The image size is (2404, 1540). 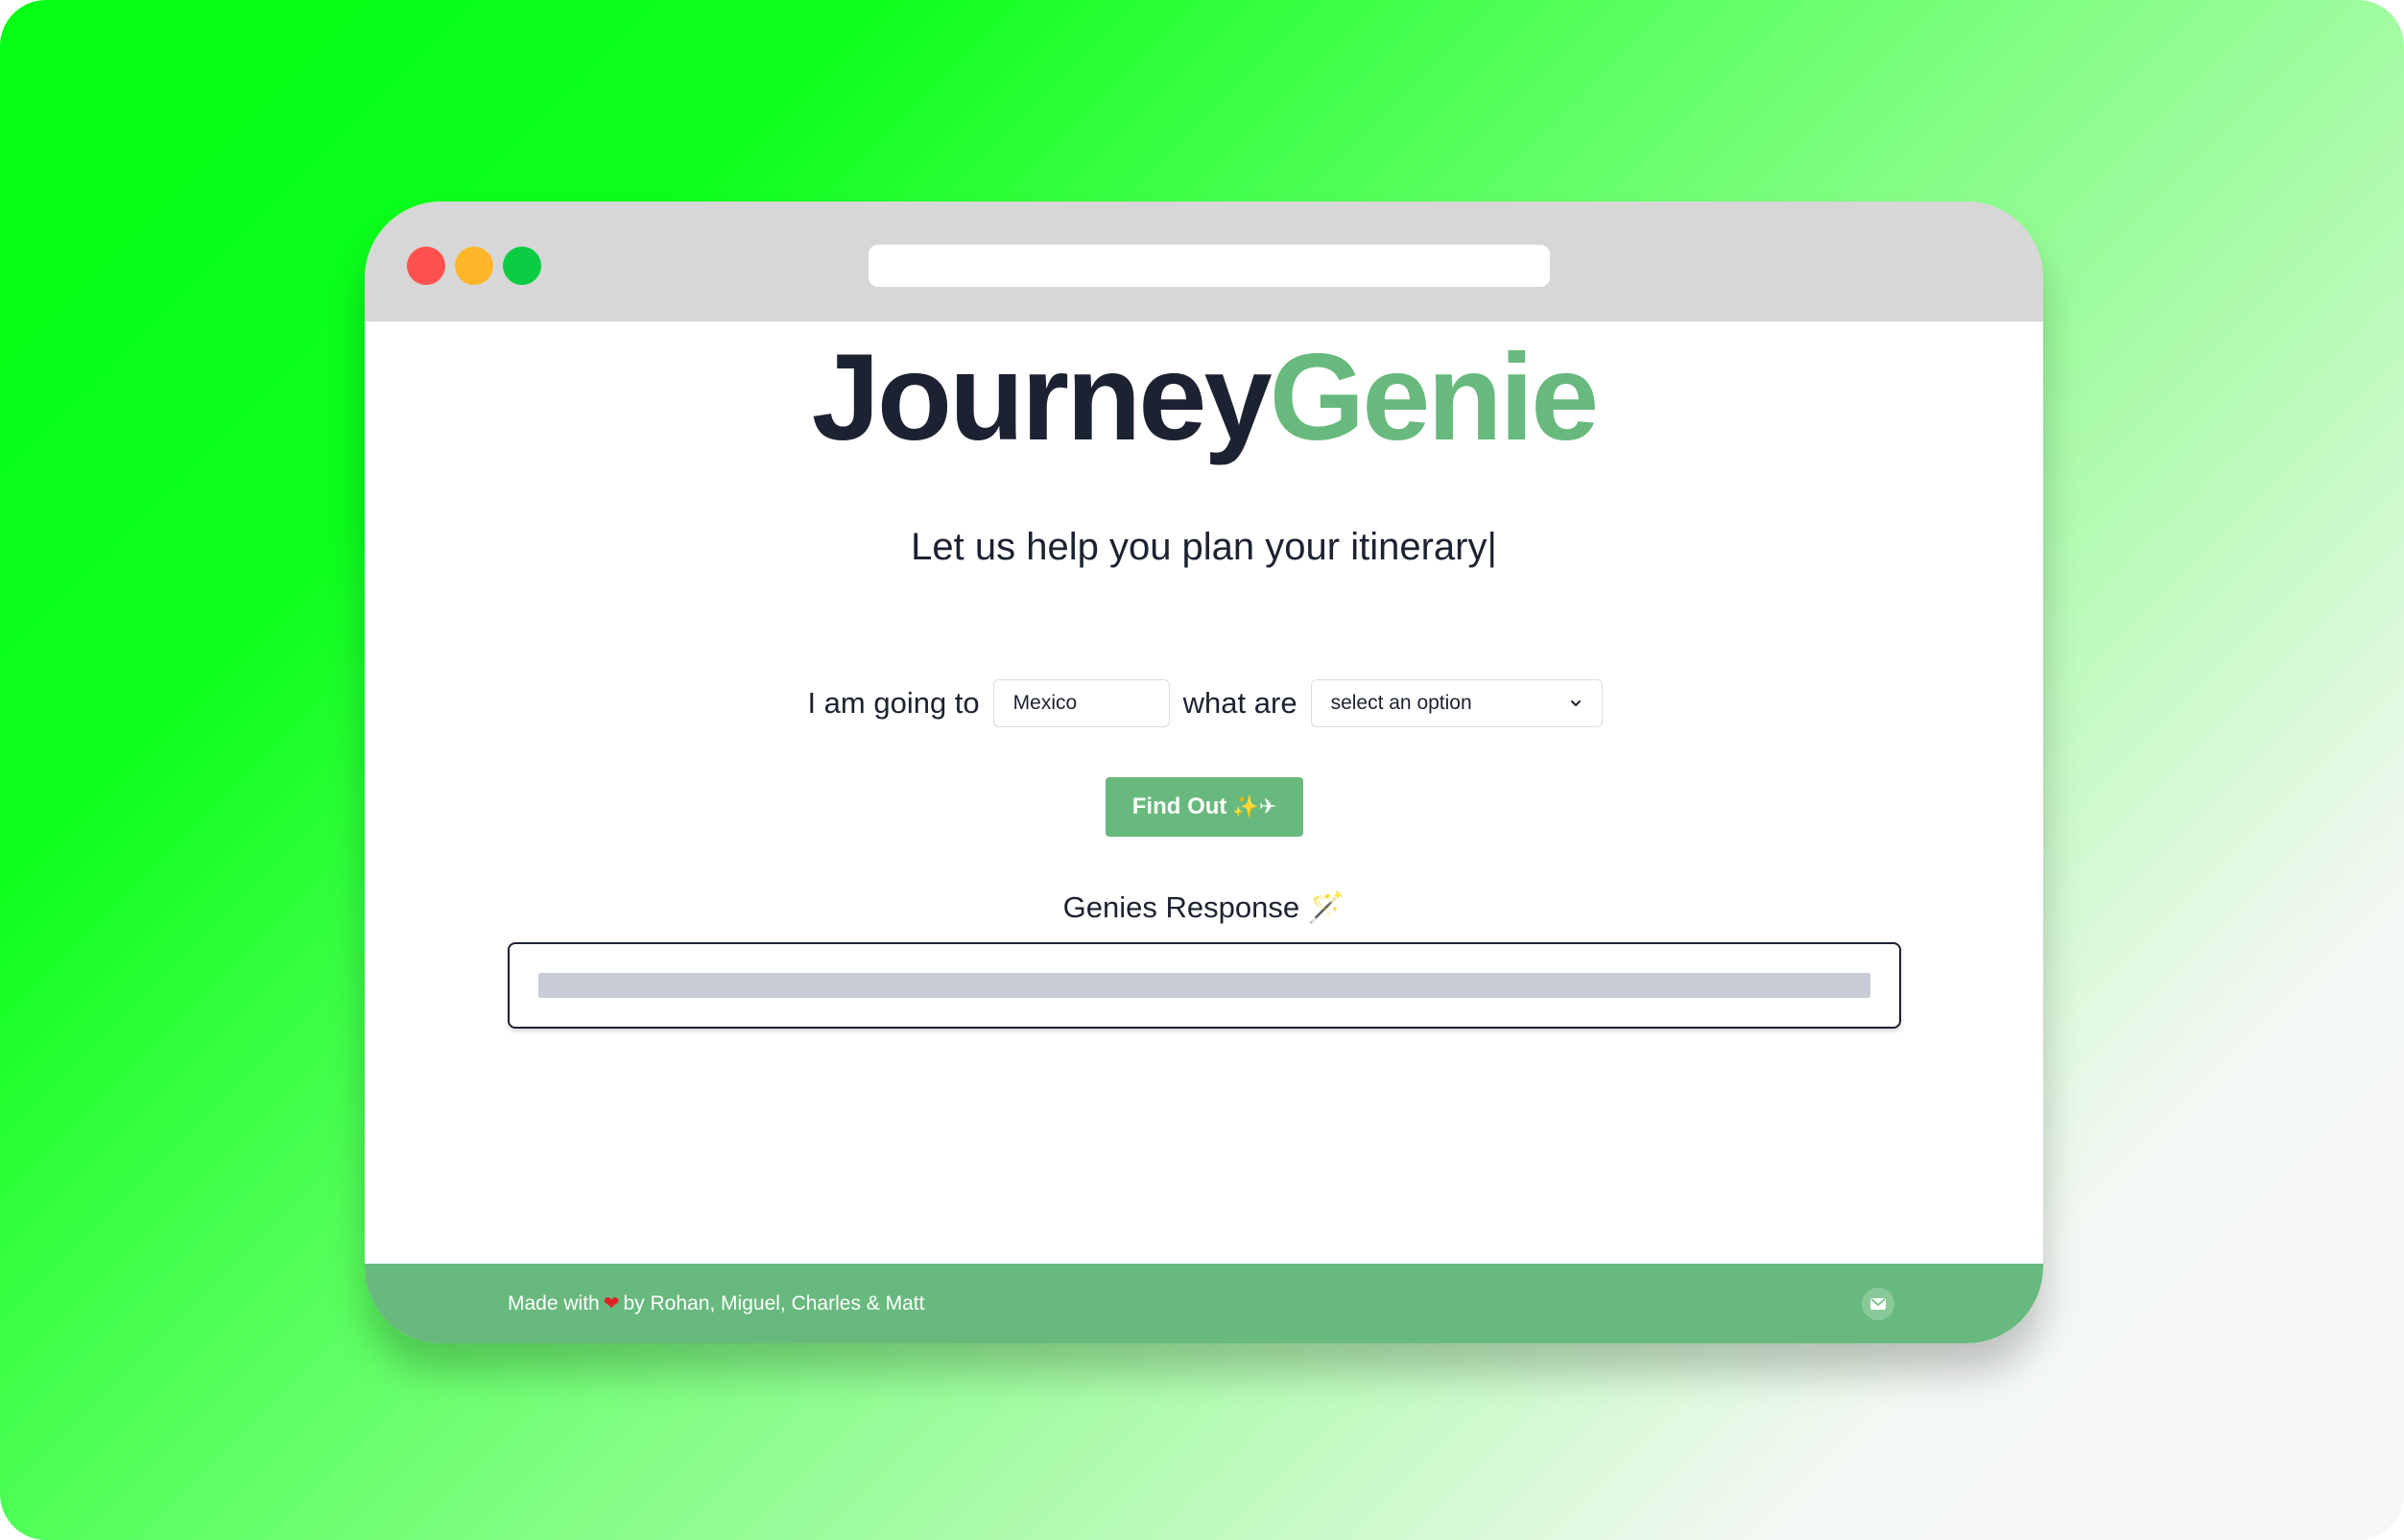 I want to click on heart-icon: ❤, so click(x=611, y=1304).